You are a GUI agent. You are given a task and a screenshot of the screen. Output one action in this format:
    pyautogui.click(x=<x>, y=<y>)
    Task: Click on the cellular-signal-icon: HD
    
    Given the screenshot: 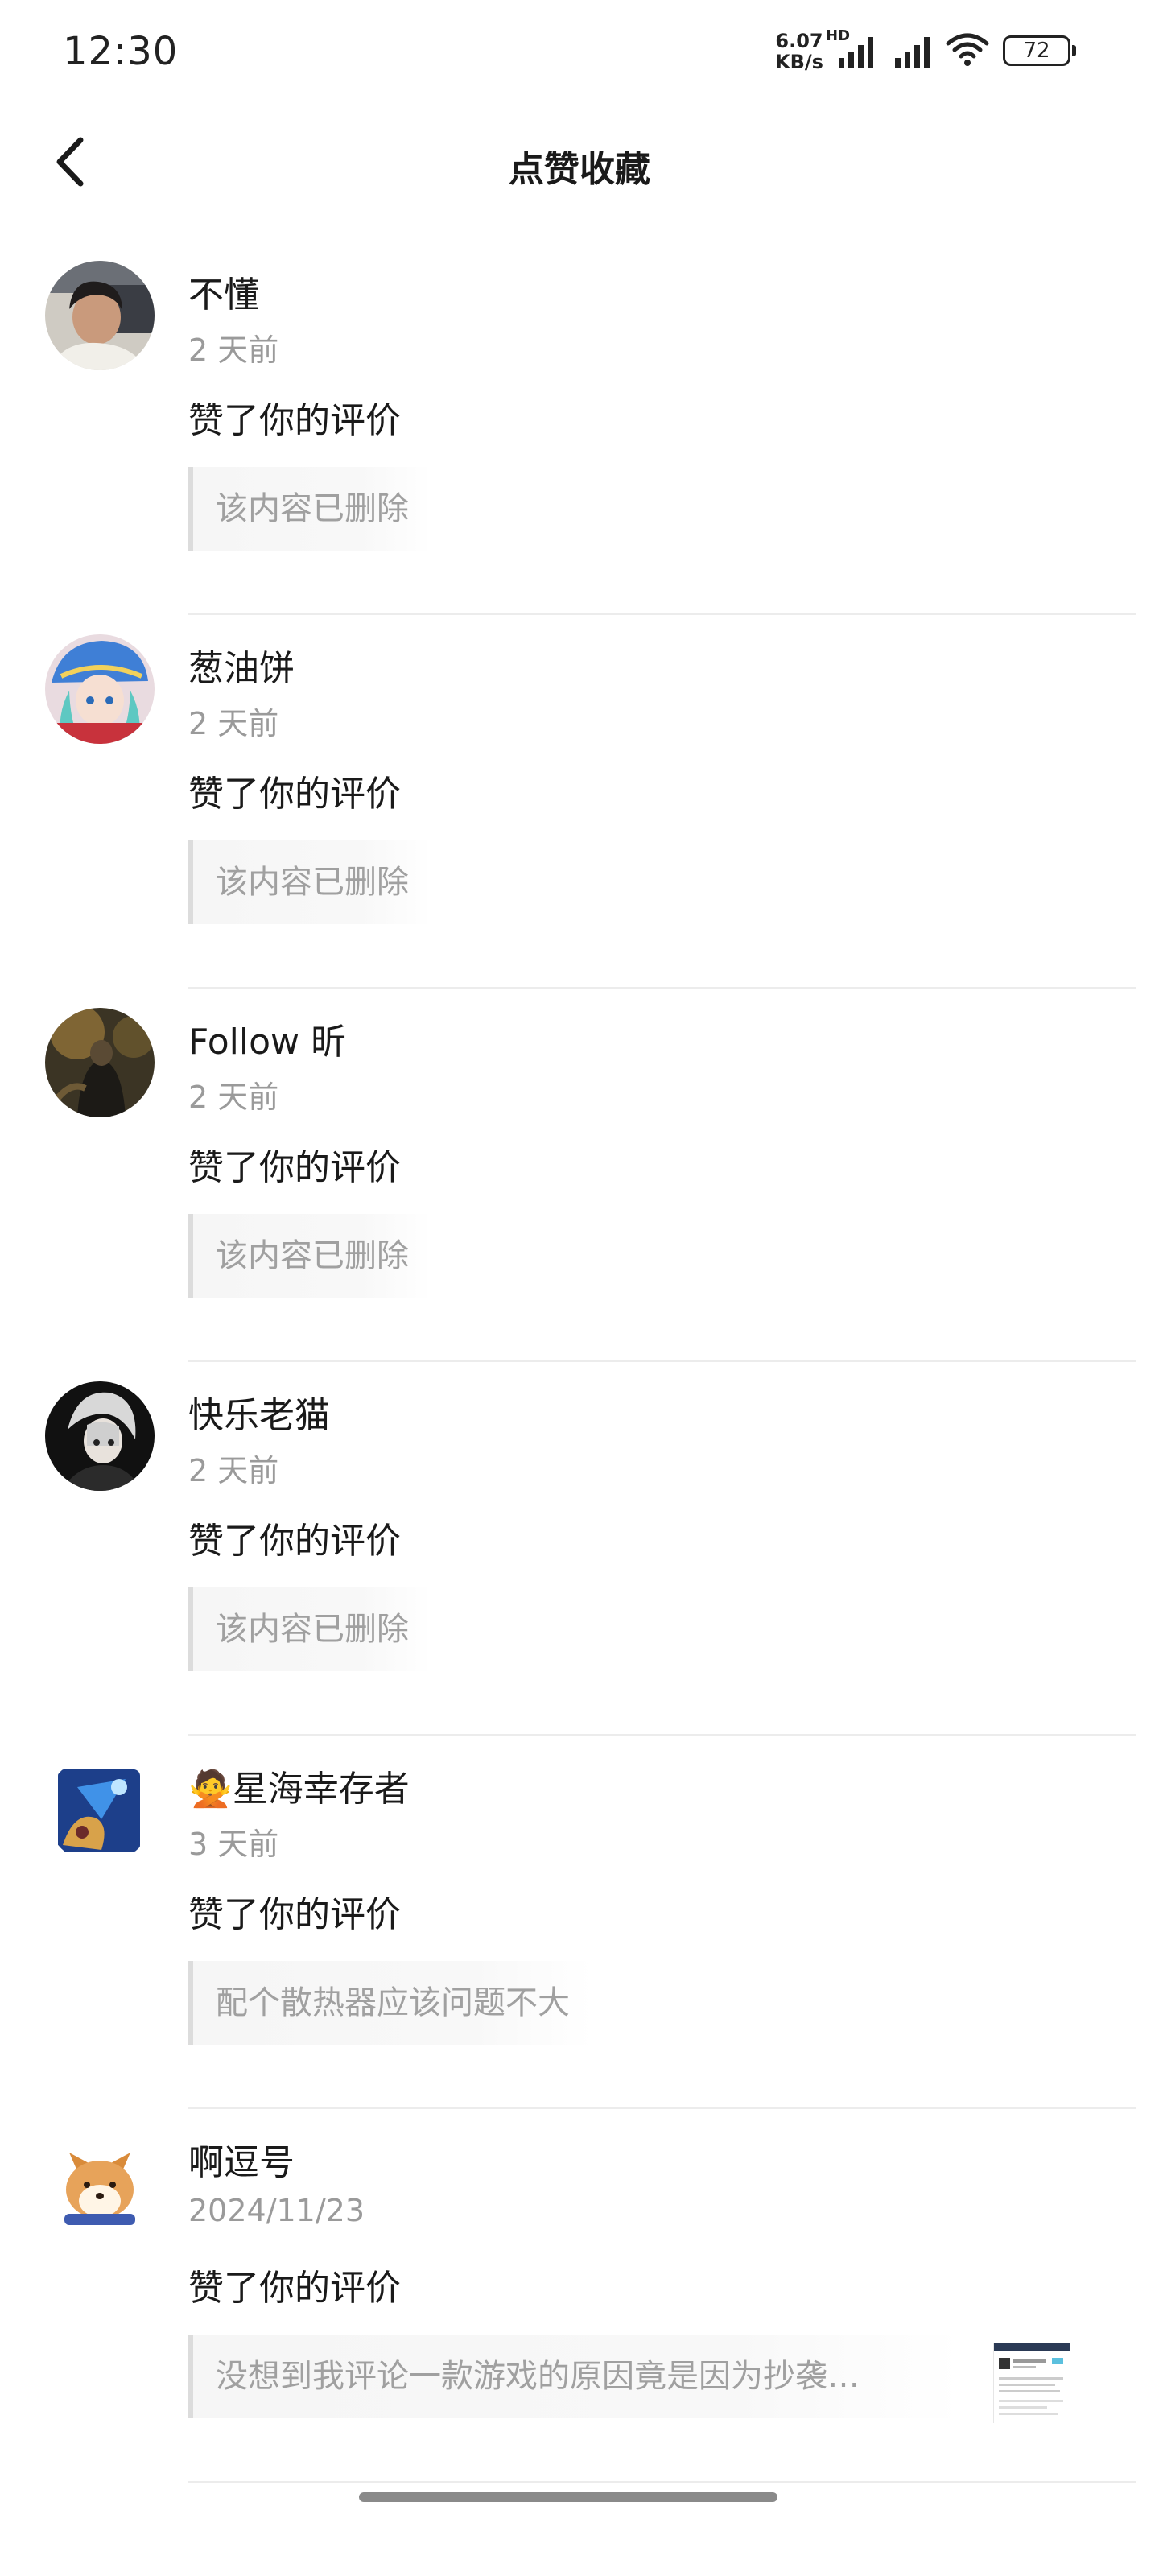 What is the action you would take?
    pyautogui.click(x=854, y=49)
    